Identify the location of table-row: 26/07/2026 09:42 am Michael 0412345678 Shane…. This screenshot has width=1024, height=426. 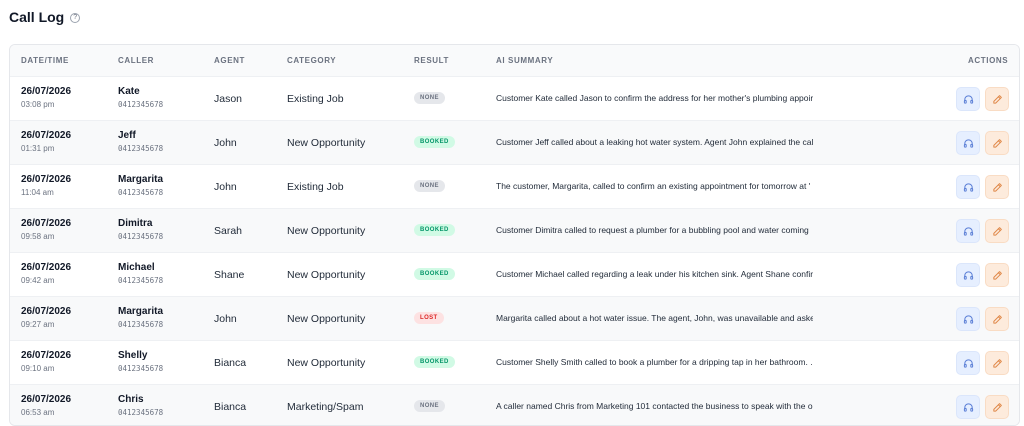
(514, 275).